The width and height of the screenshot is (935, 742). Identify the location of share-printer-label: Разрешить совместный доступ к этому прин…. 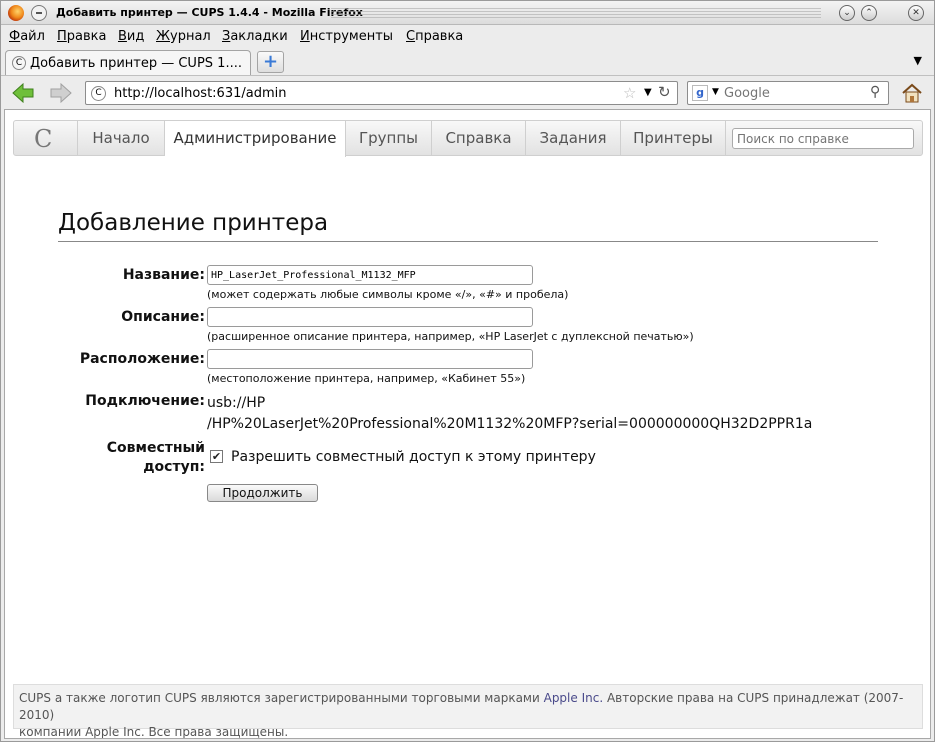
(413, 457).